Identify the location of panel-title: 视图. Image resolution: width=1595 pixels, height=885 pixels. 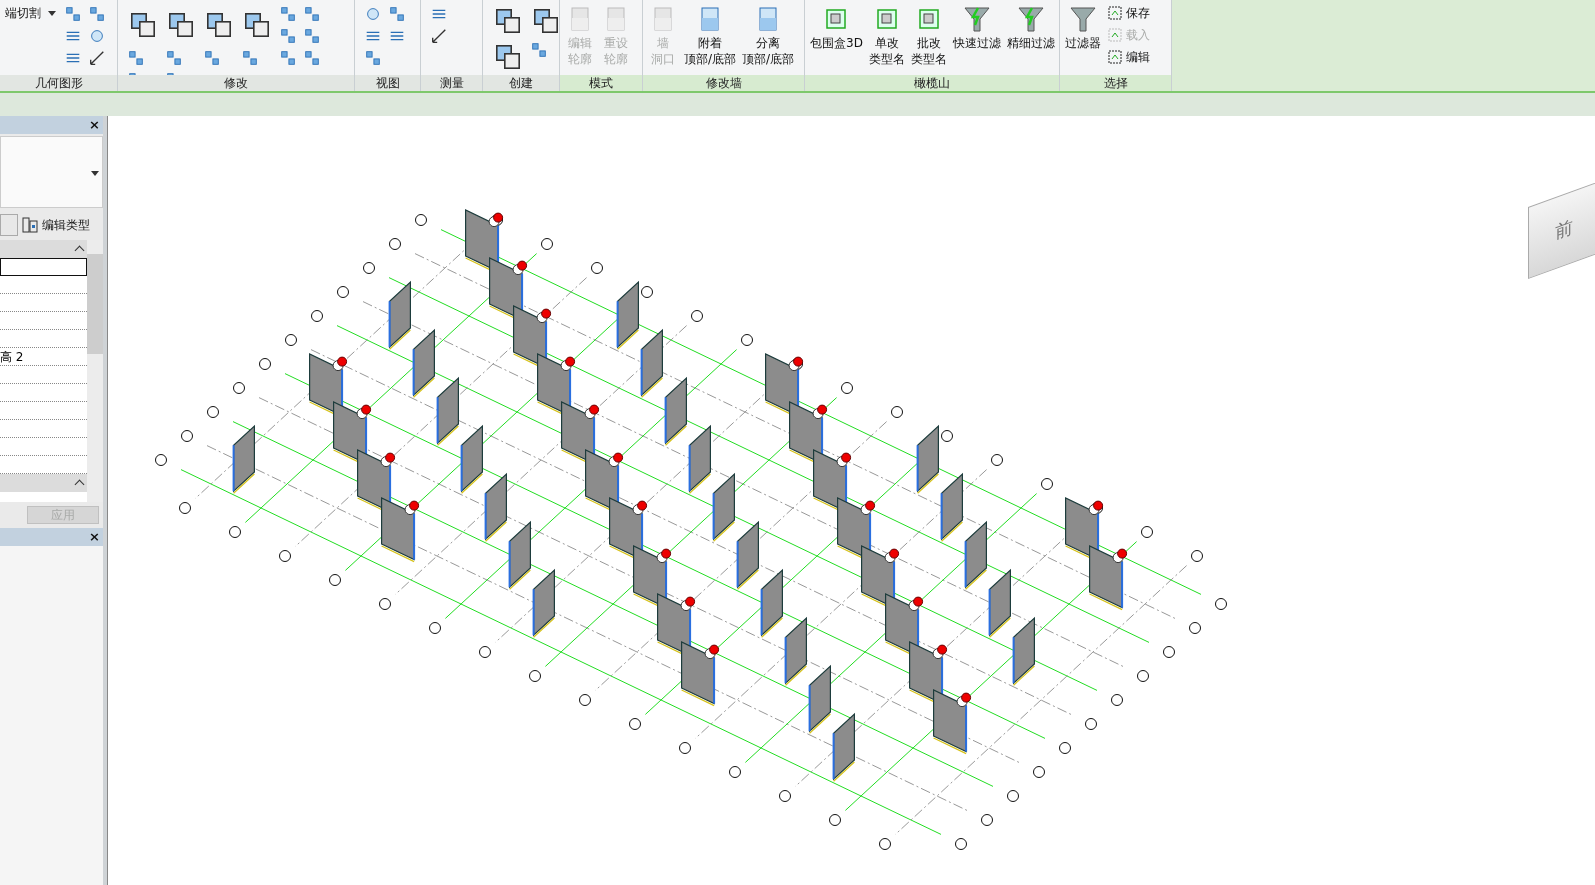
(387, 83).